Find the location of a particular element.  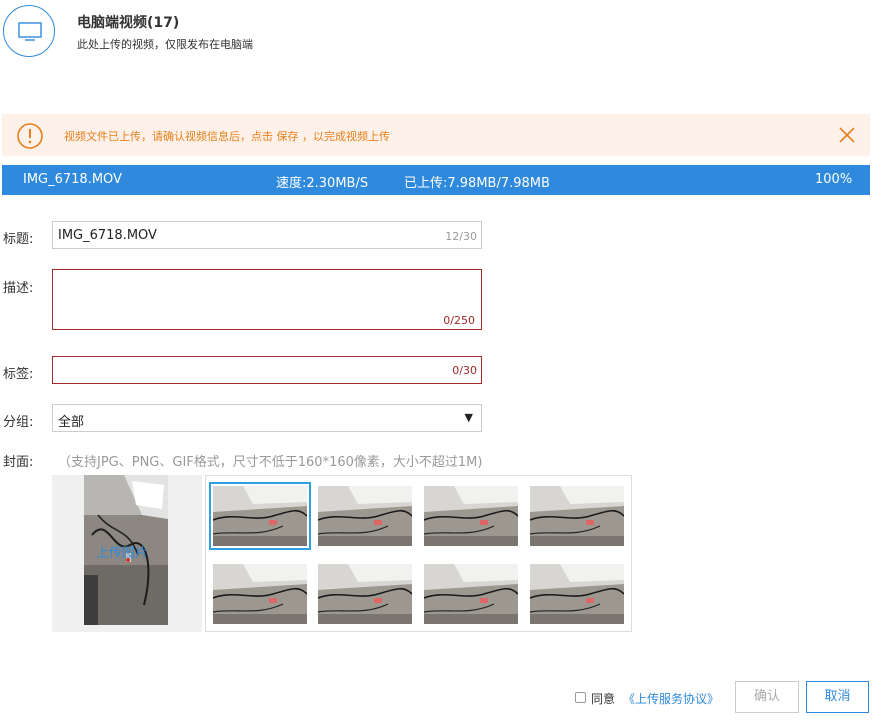

cover-upload-area: 上传图片 is located at coordinates (127, 553).